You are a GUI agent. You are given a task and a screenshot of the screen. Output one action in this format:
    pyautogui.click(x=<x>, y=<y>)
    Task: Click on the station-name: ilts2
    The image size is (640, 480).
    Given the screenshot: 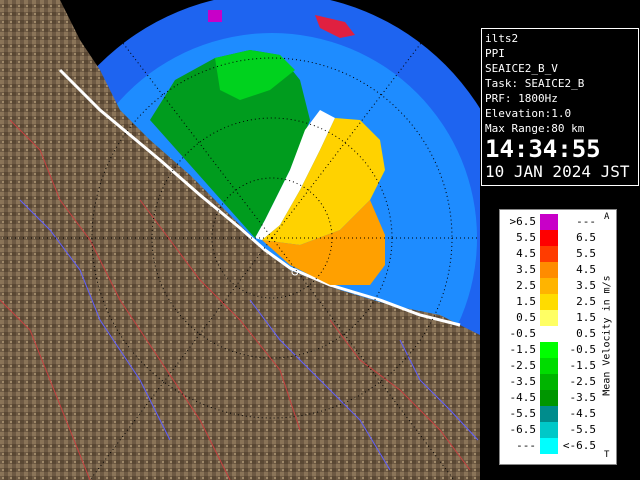 What is the action you would take?
    pyautogui.click(x=502, y=38)
    